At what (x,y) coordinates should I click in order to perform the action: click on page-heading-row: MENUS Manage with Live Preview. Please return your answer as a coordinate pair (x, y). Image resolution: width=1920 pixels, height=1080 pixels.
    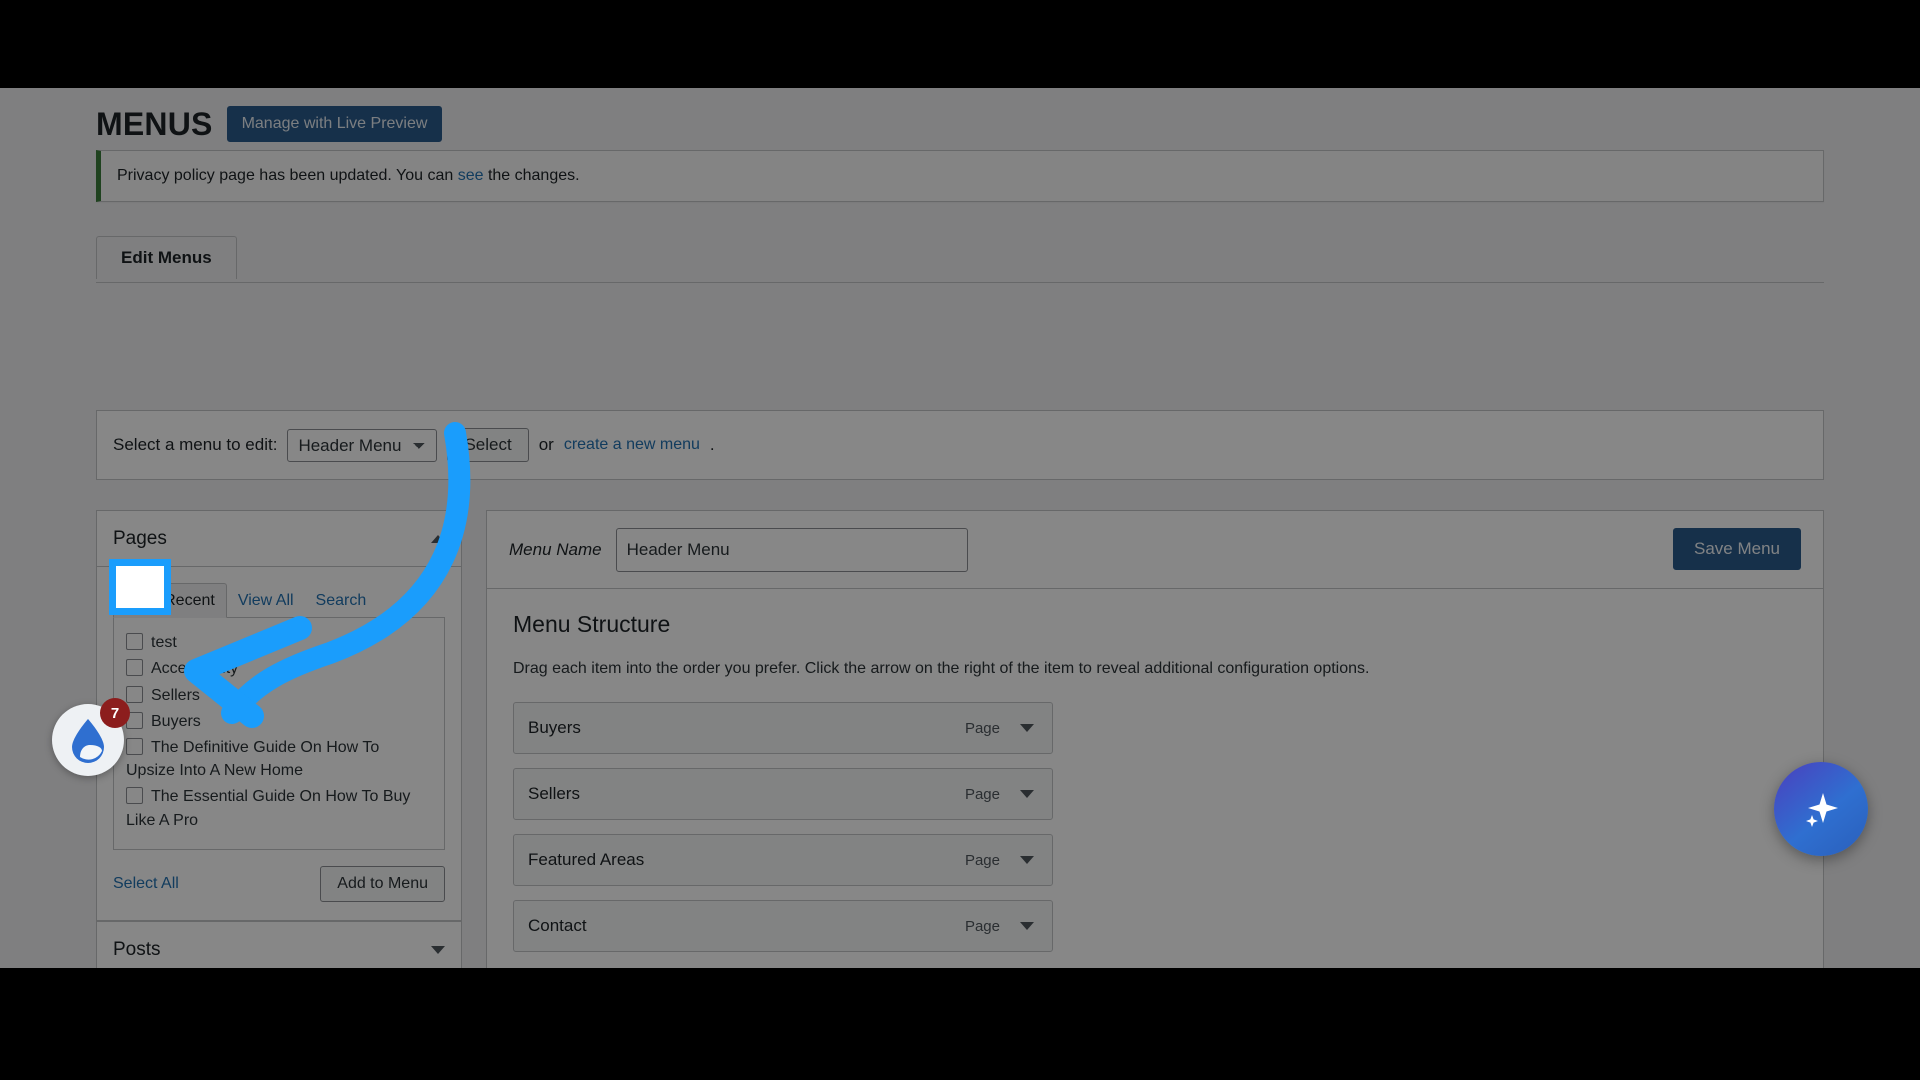
    Looking at the image, I should click on (269, 123).